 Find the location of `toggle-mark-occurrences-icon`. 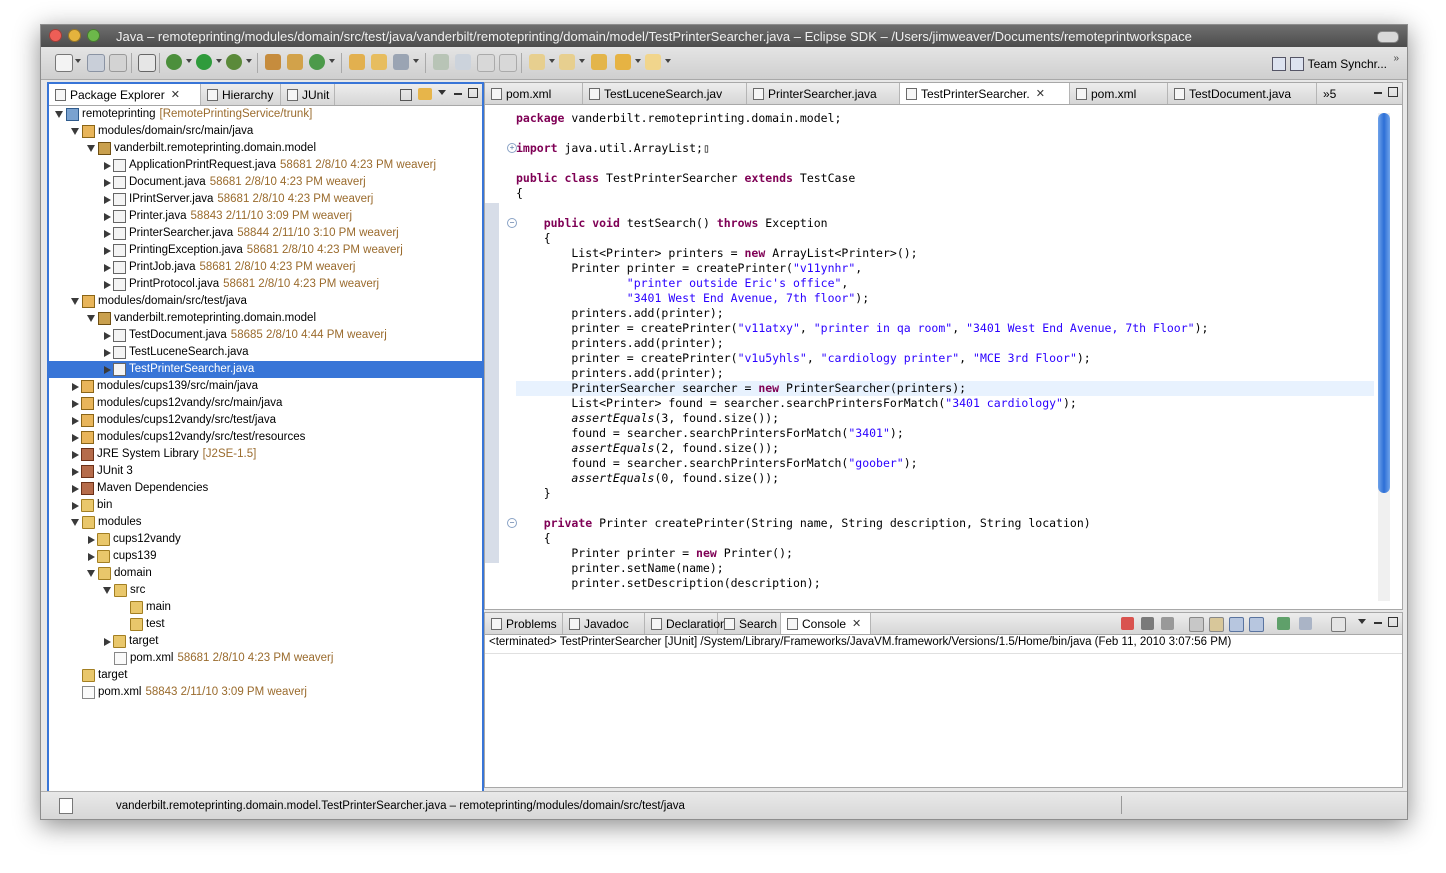

toggle-mark-occurrences-icon is located at coordinates (441, 62).